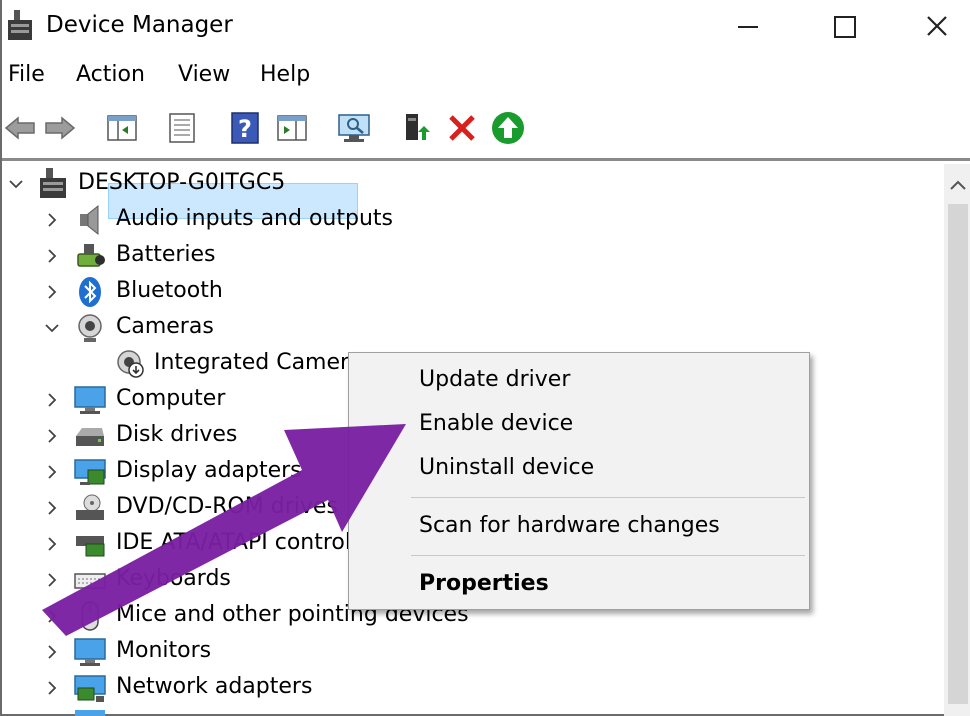  I want to click on uninstall-icon, so click(462, 128).